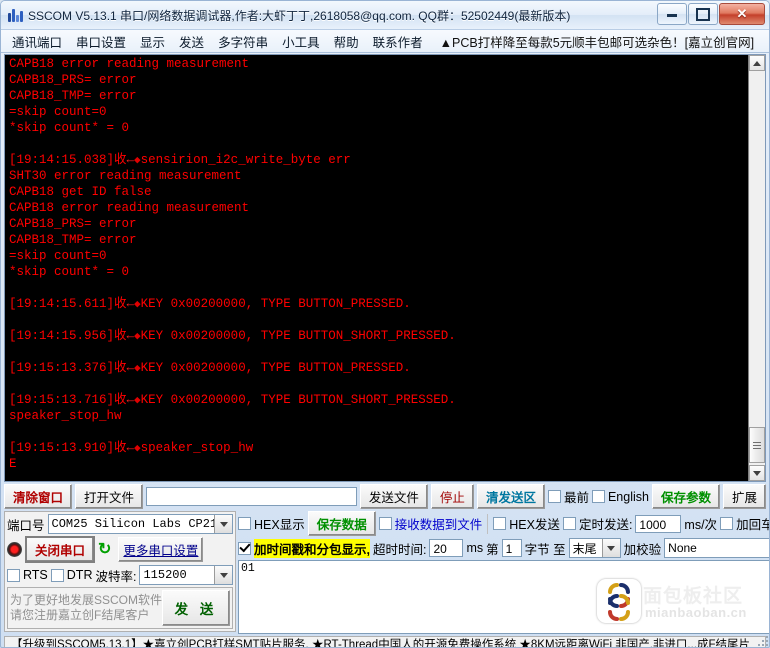 This screenshot has height=648, width=770. I want to click on crlf-checkbox, so click(727, 523).